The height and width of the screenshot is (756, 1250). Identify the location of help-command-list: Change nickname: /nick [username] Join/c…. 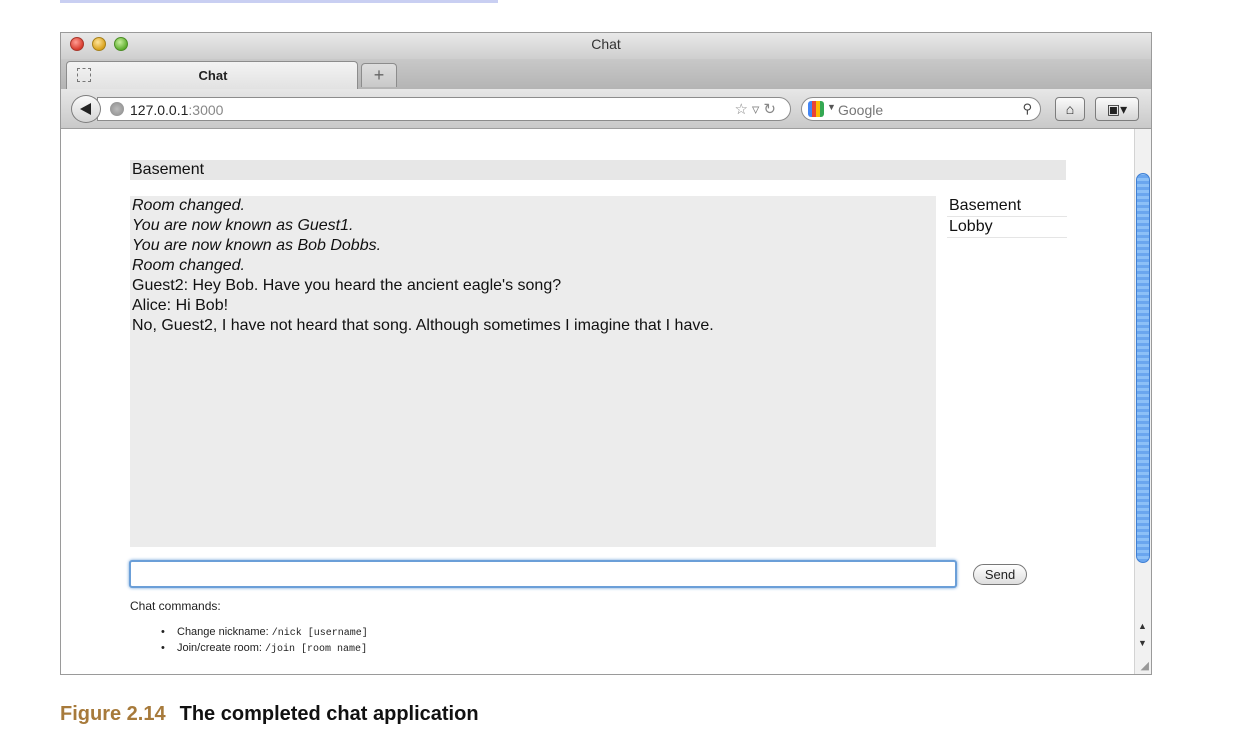
(264, 641).